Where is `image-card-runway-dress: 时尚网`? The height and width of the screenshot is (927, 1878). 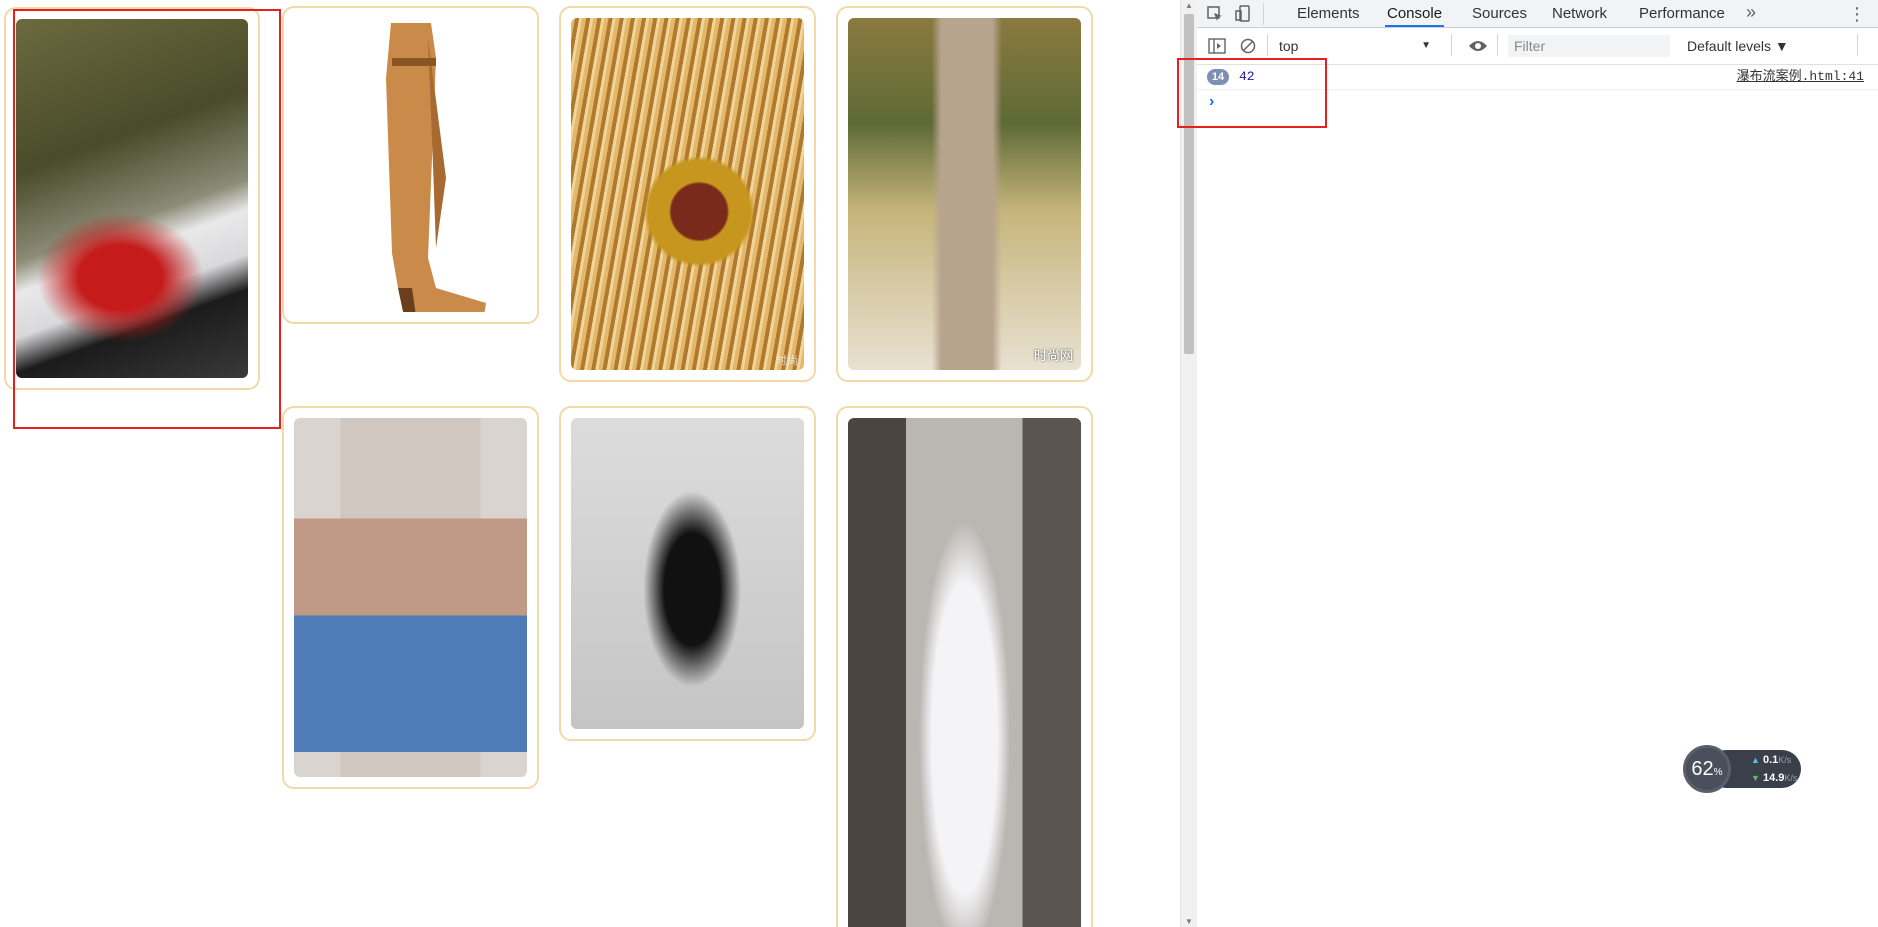 image-card-runway-dress: 时尚网 is located at coordinates (964, 194).